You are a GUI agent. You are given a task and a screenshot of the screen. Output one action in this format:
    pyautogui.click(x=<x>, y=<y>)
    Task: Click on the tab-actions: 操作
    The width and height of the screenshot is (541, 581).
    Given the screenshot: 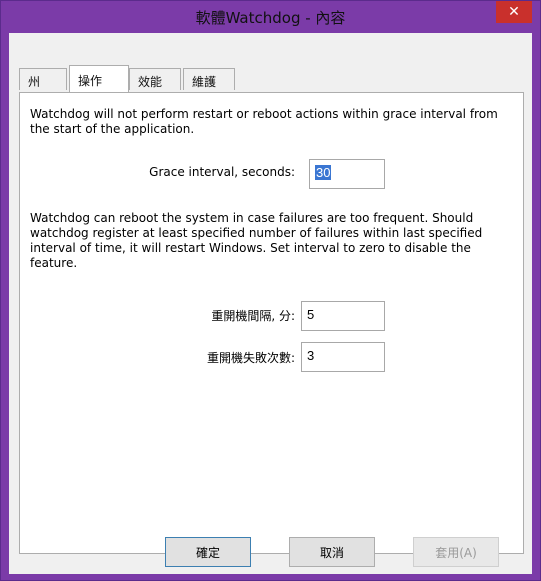 What is the action you would take?
    pyautogui.click(x=99, y=78)
    